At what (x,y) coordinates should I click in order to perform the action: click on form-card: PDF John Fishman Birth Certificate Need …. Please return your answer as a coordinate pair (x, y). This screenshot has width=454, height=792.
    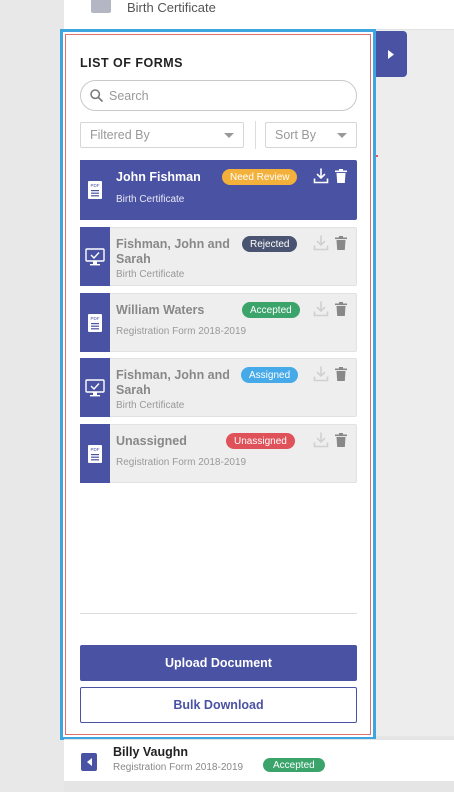
    Looking at the image, I should click on (218, 190).